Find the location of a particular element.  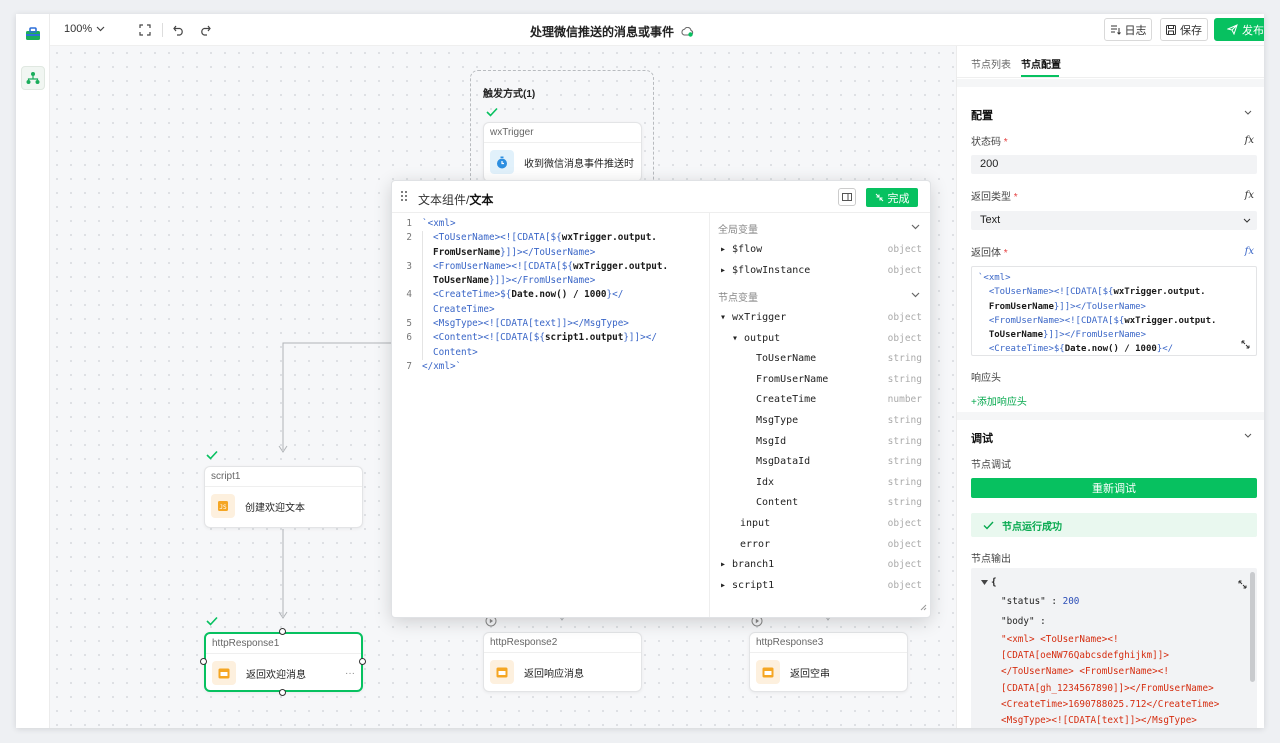

done-button: 完成 is located at coordinates (892, 197).